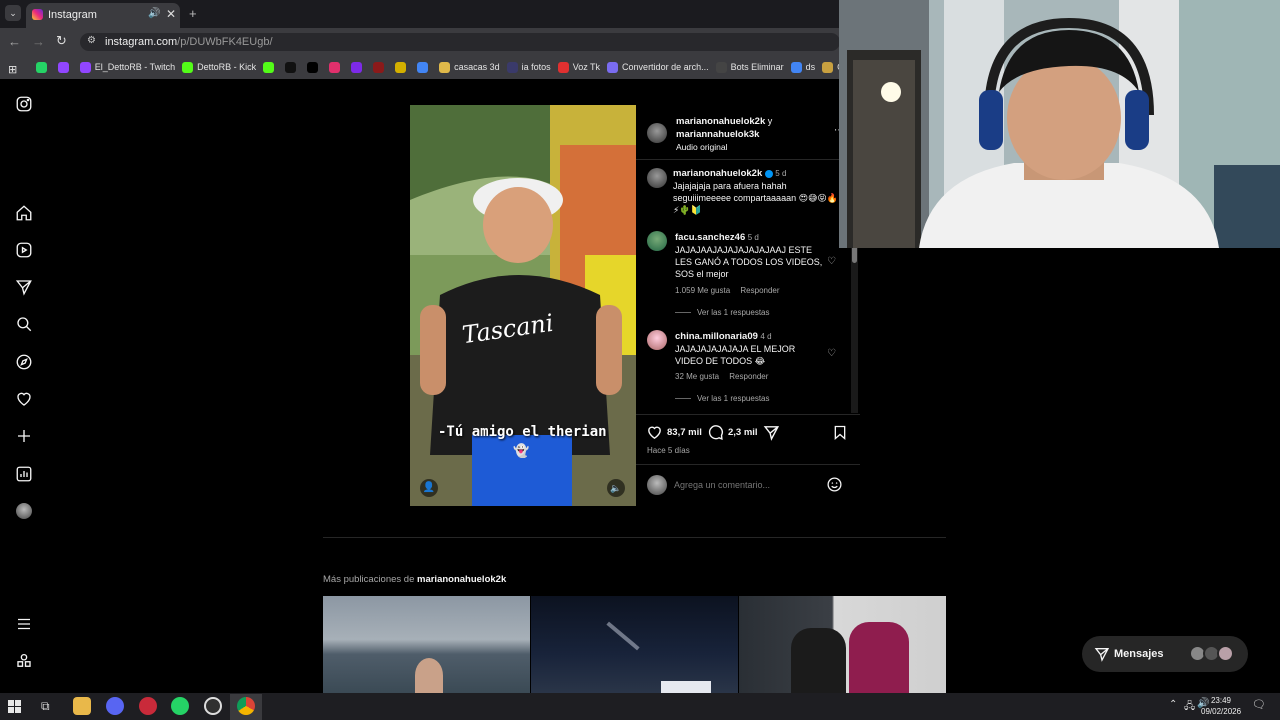  I want to click on reel-video: Tascani -Tú amigo el therian 👻 👤 🔈, so click(523, 305).